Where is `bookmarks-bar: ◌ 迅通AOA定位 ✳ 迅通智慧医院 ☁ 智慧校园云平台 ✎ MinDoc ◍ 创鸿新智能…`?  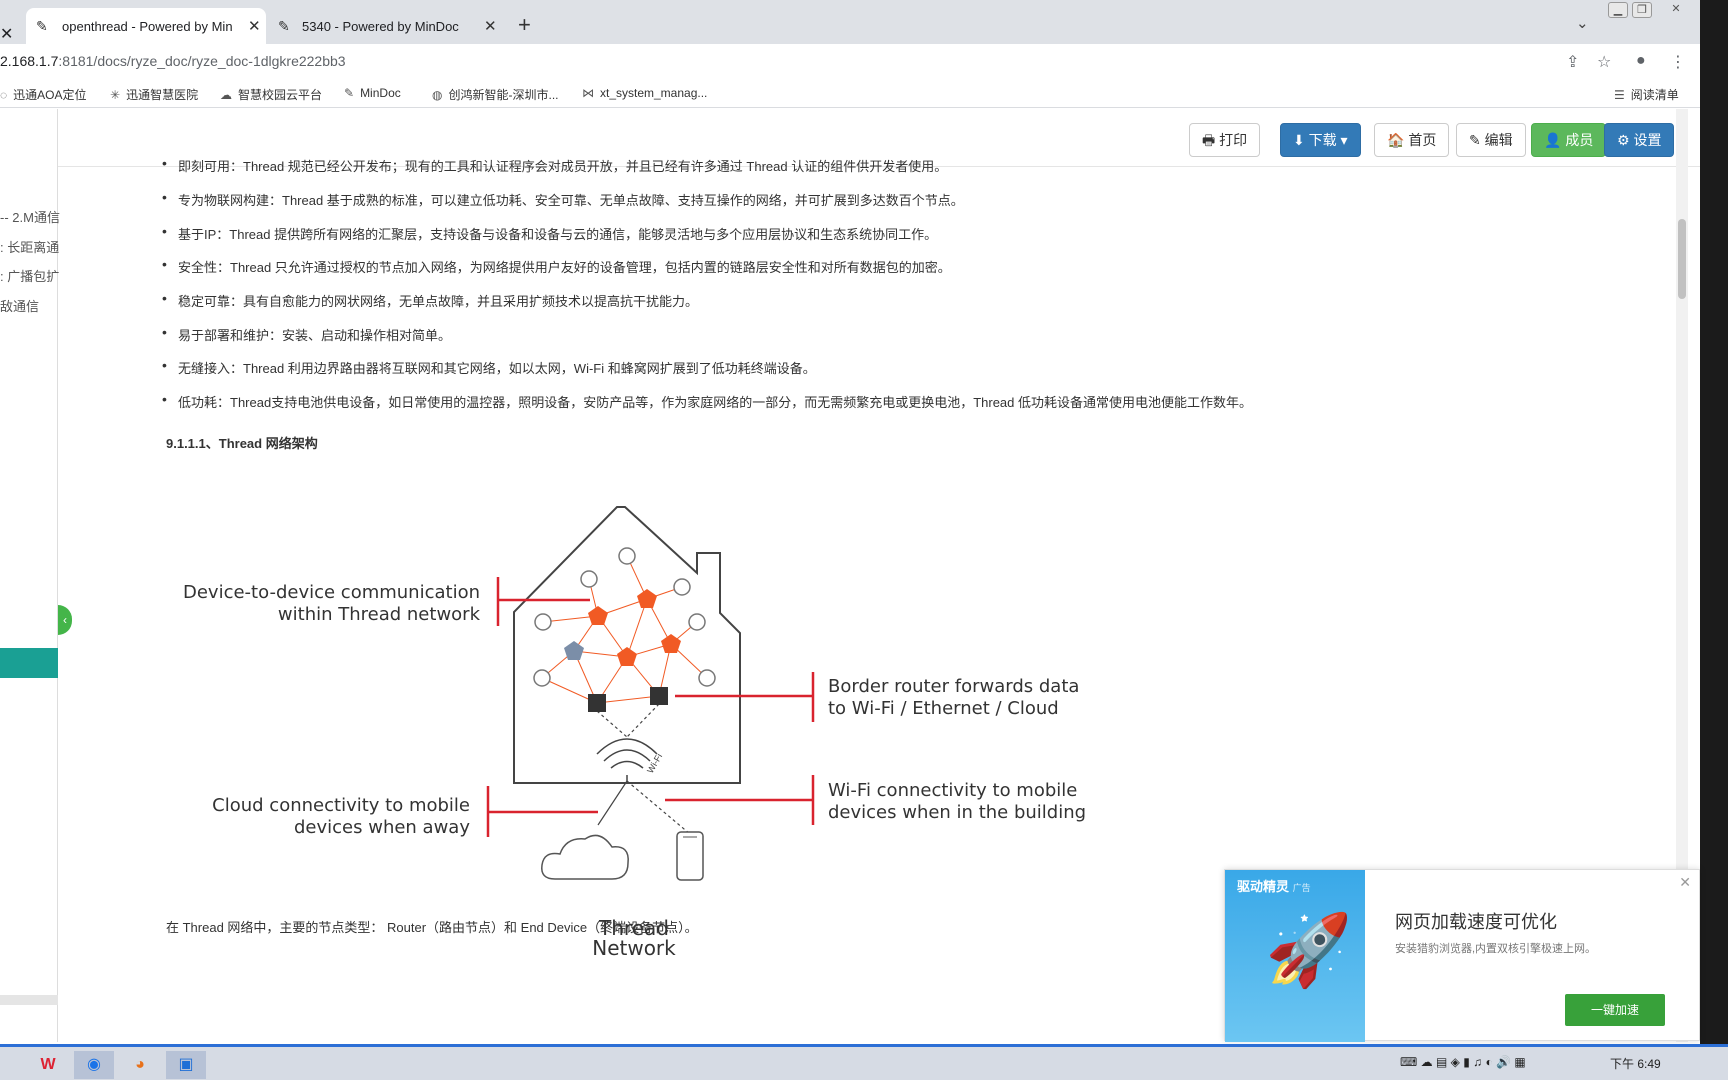
bookmarks-bar: ◌ 迅通AOA定位 ✳ 迅通智慧医院 ☁ 智慧校园云平台 ✎ MinDoc ◍ 创鸿新智能… is located at coordinates (850, 94).